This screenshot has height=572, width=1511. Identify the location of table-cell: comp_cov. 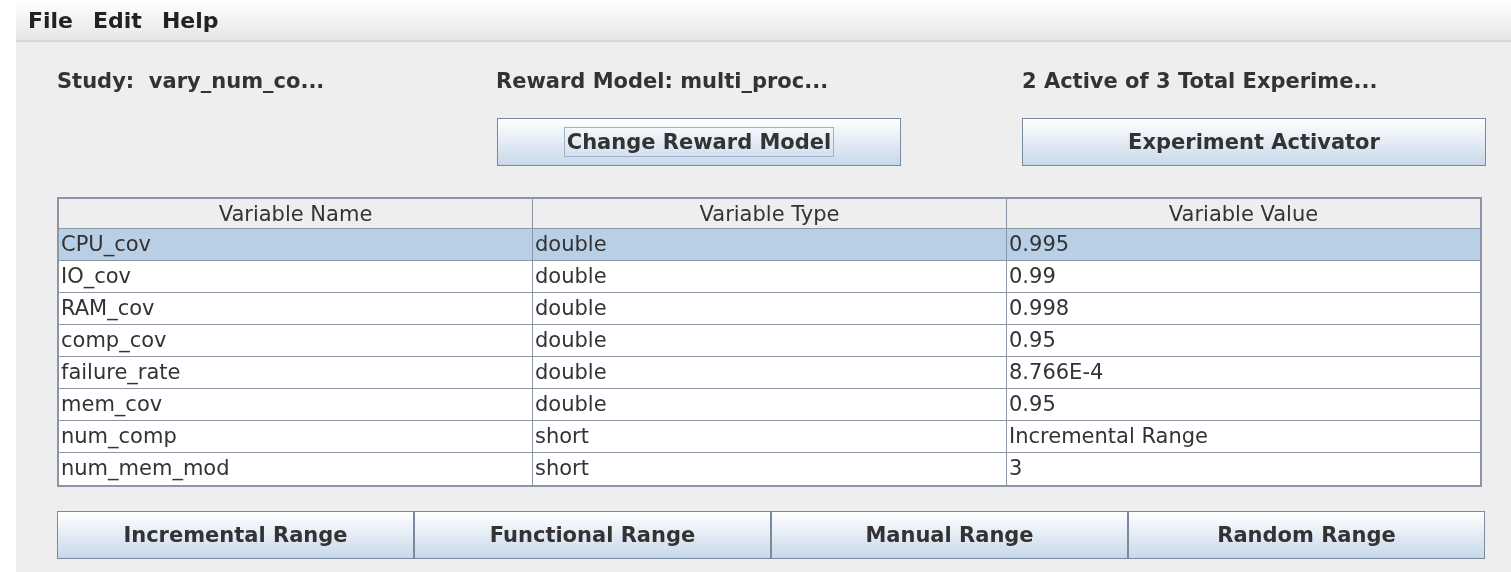
(296, 340).